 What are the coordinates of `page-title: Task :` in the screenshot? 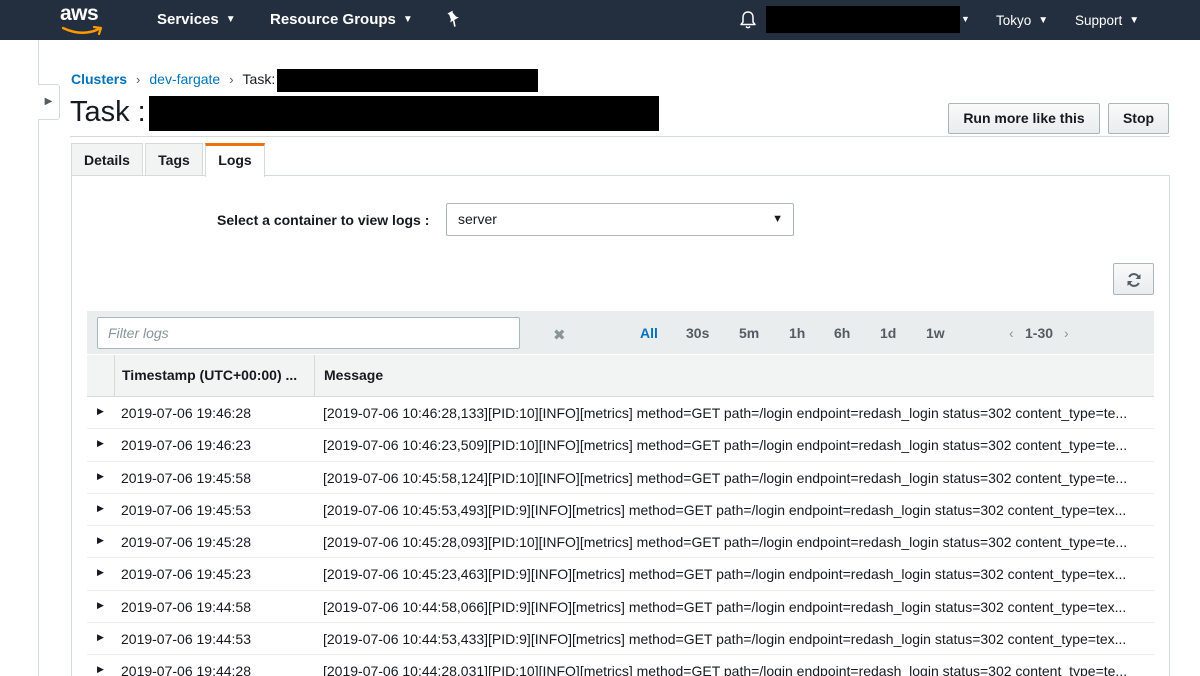 It's located at (108, 112).